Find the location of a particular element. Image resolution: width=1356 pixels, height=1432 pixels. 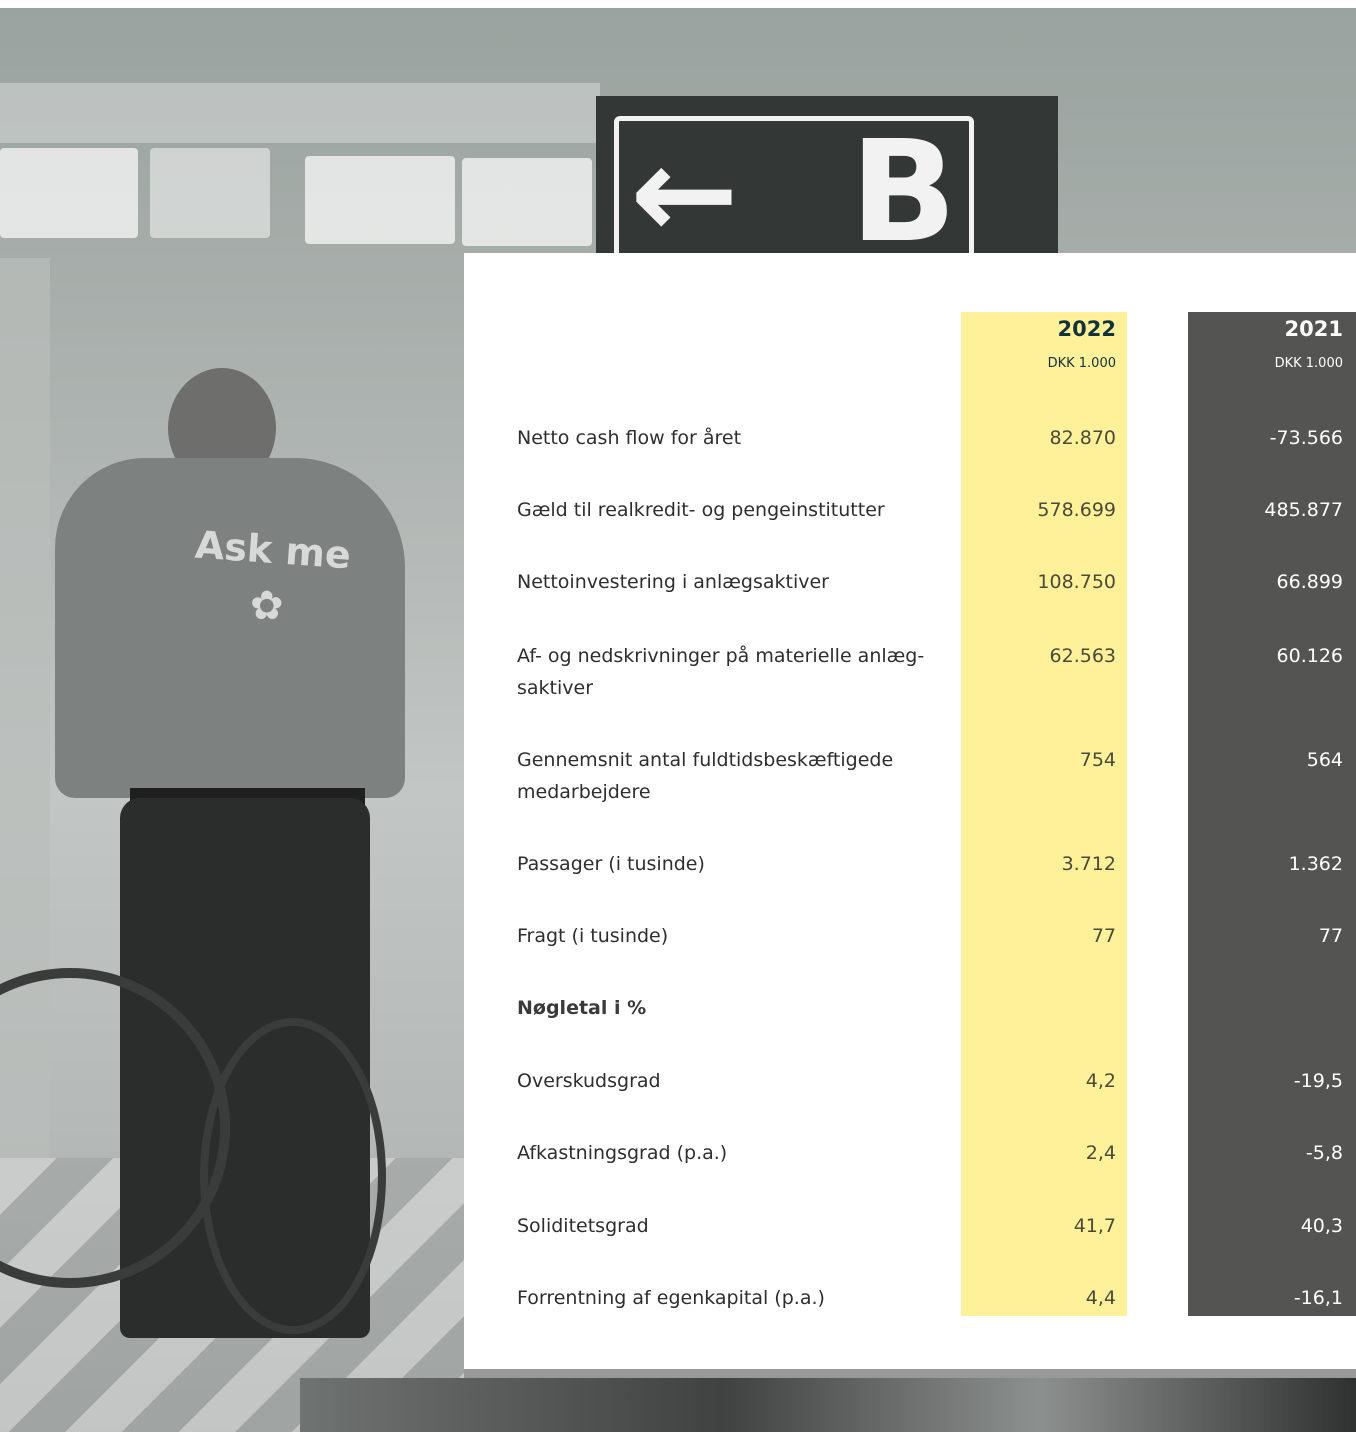

value-2021: 1.362 is located at coordinates (1315, 864).